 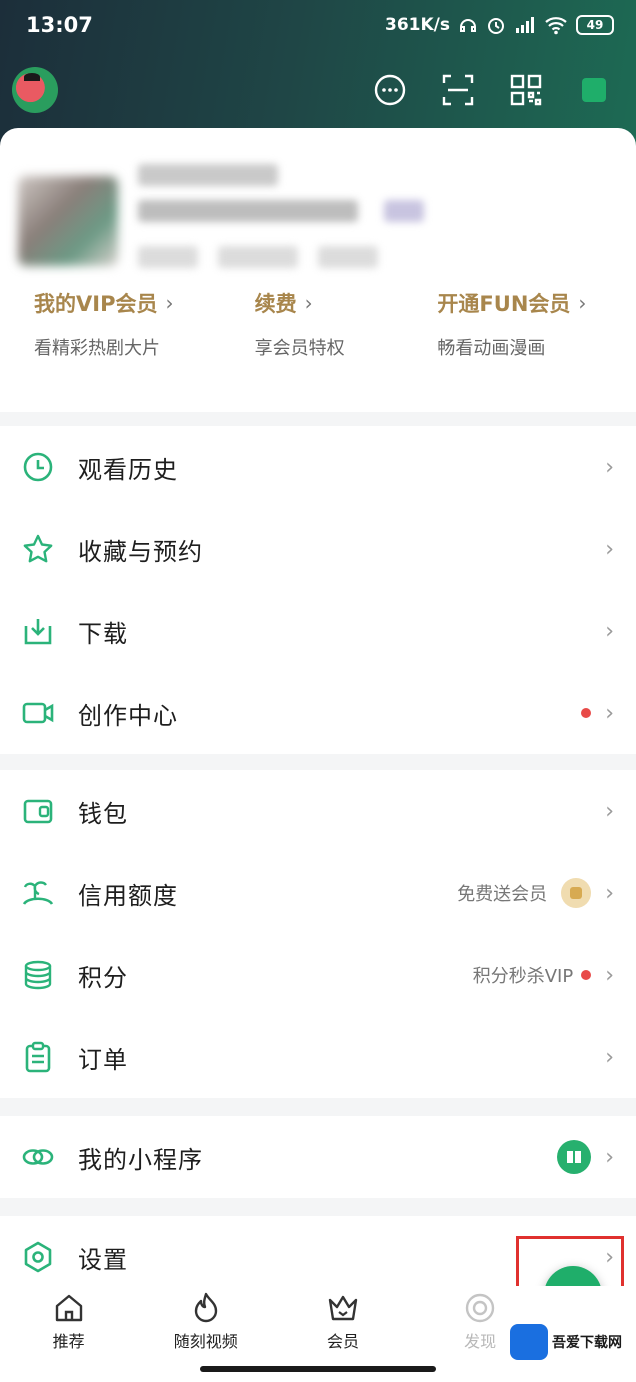 What do you see at coordinates (38, 632) in the screenshot?
I see `download-icon` at bounding box center [38, 632].